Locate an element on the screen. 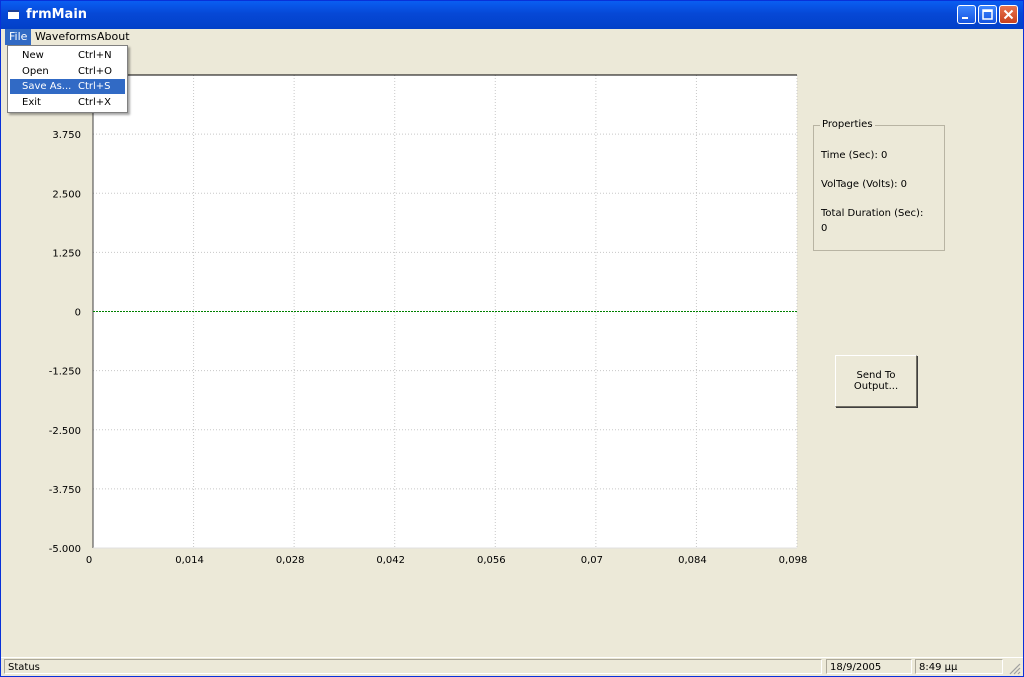 The image size is (1024, 677). menu-item-label: New is located at coordinates (33, 55).